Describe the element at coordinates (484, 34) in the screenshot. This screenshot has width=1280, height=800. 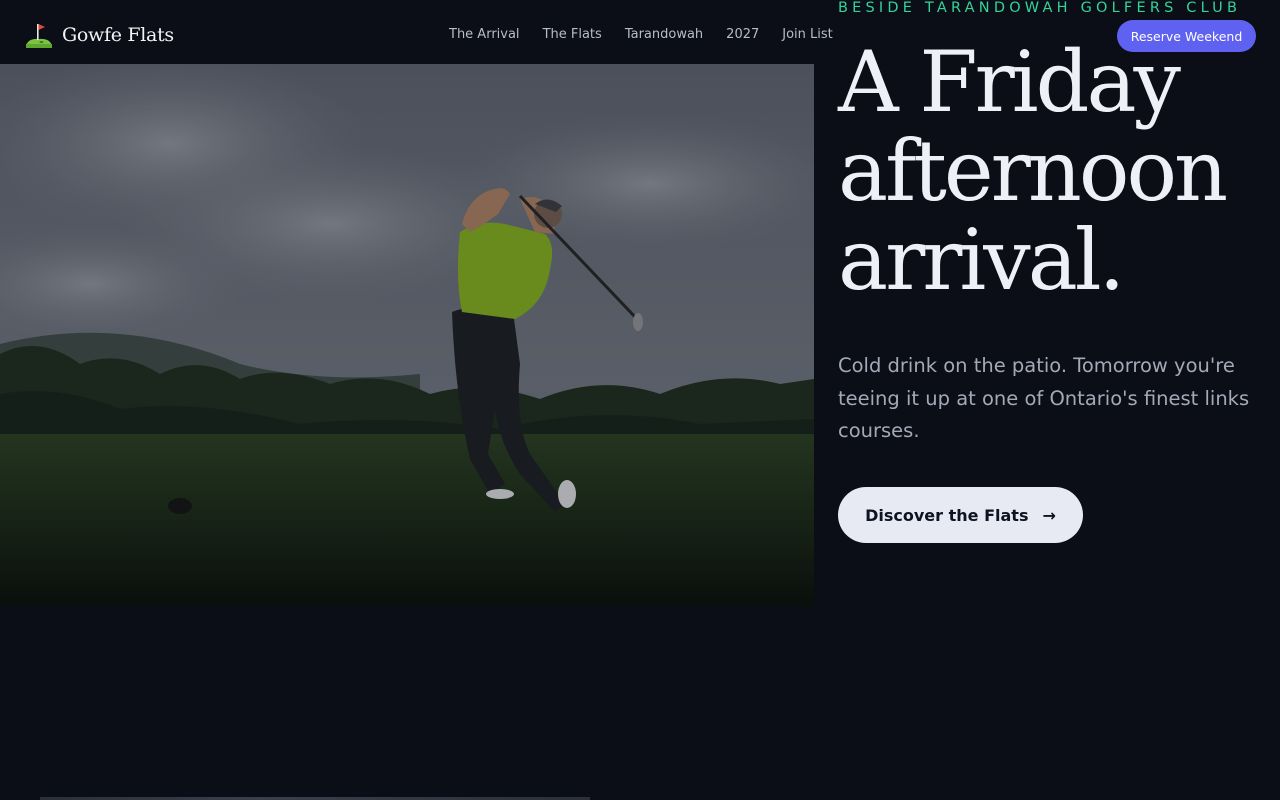
I see `nav-item-the-arrival: The Arrival` at that location.